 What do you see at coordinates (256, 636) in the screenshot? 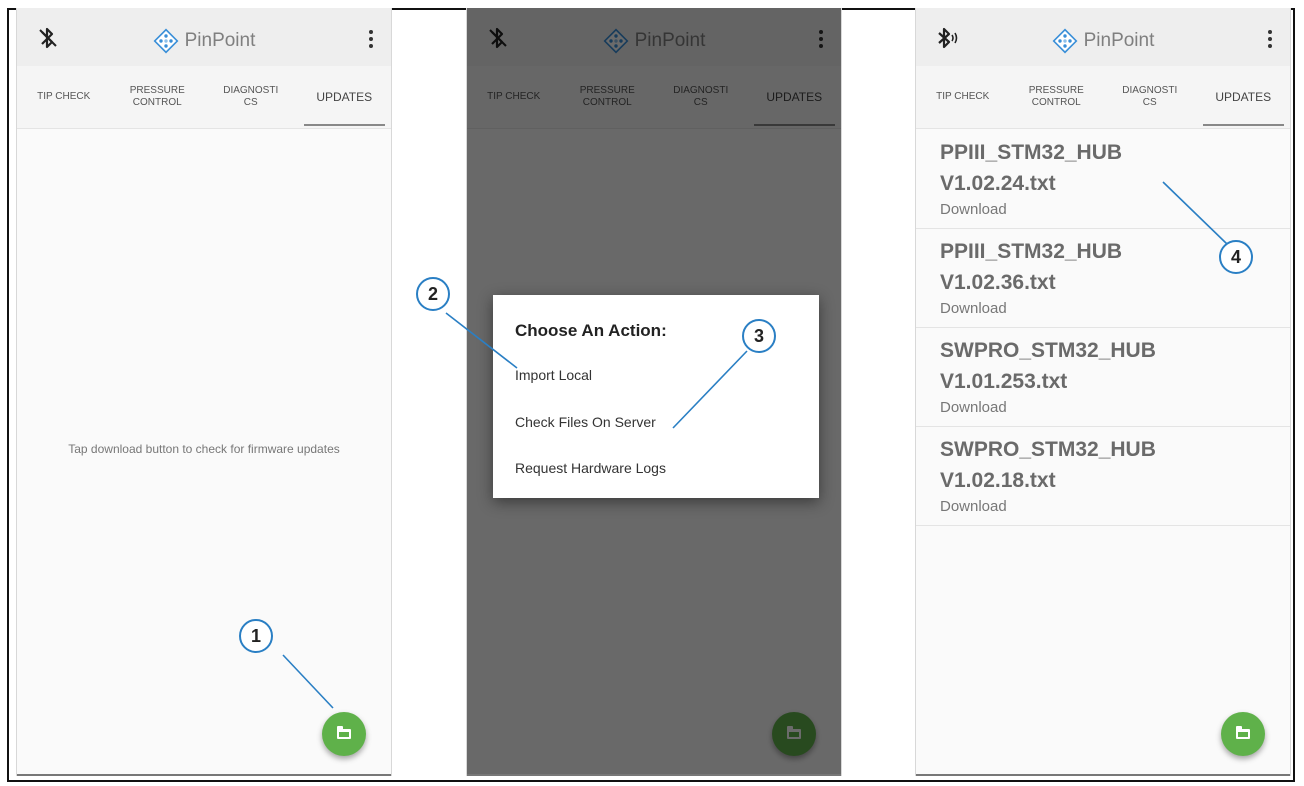
I see `callout-1: 1` at bounding box center [256, 636].